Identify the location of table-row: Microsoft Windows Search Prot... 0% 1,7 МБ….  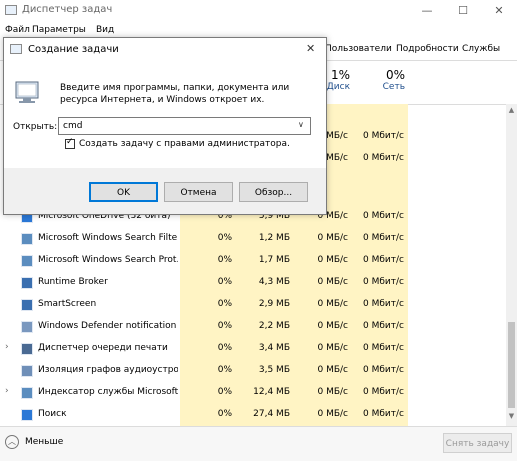
(253, 261).